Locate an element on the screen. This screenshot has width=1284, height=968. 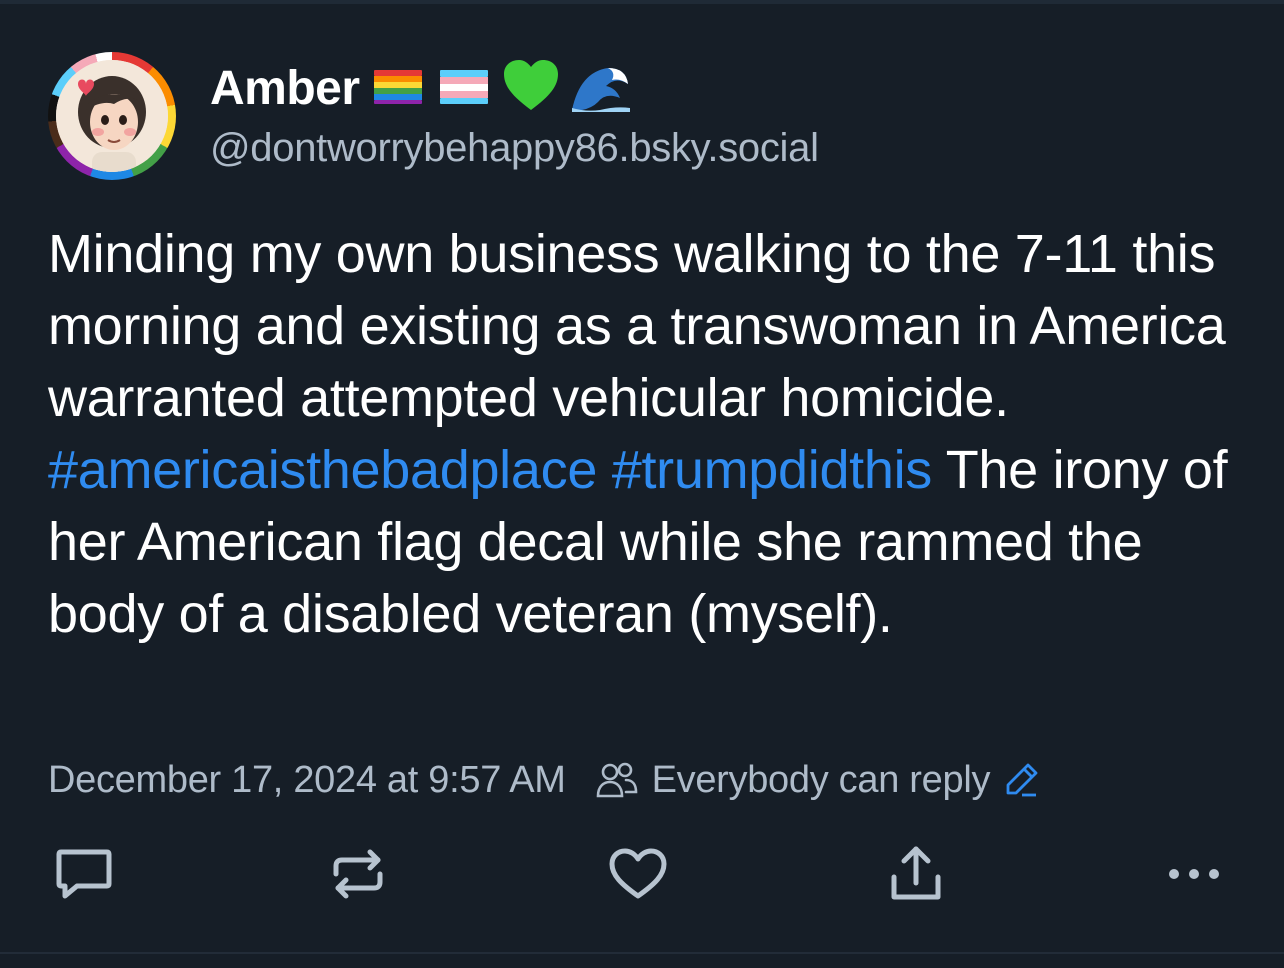
author-avatar is located at coordinates (112, 116).